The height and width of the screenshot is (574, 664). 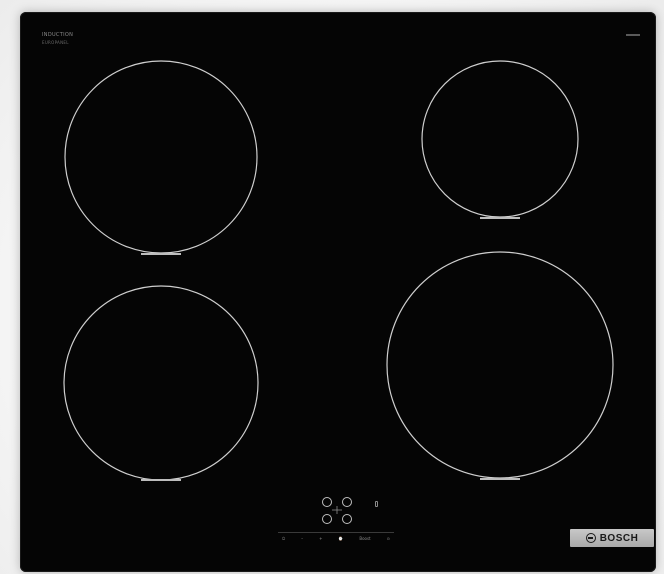 What do you see at coordinates (161, 157) in the screenshot?
I see `cooking-zone-rear-left` at bounding box center [161, 157].